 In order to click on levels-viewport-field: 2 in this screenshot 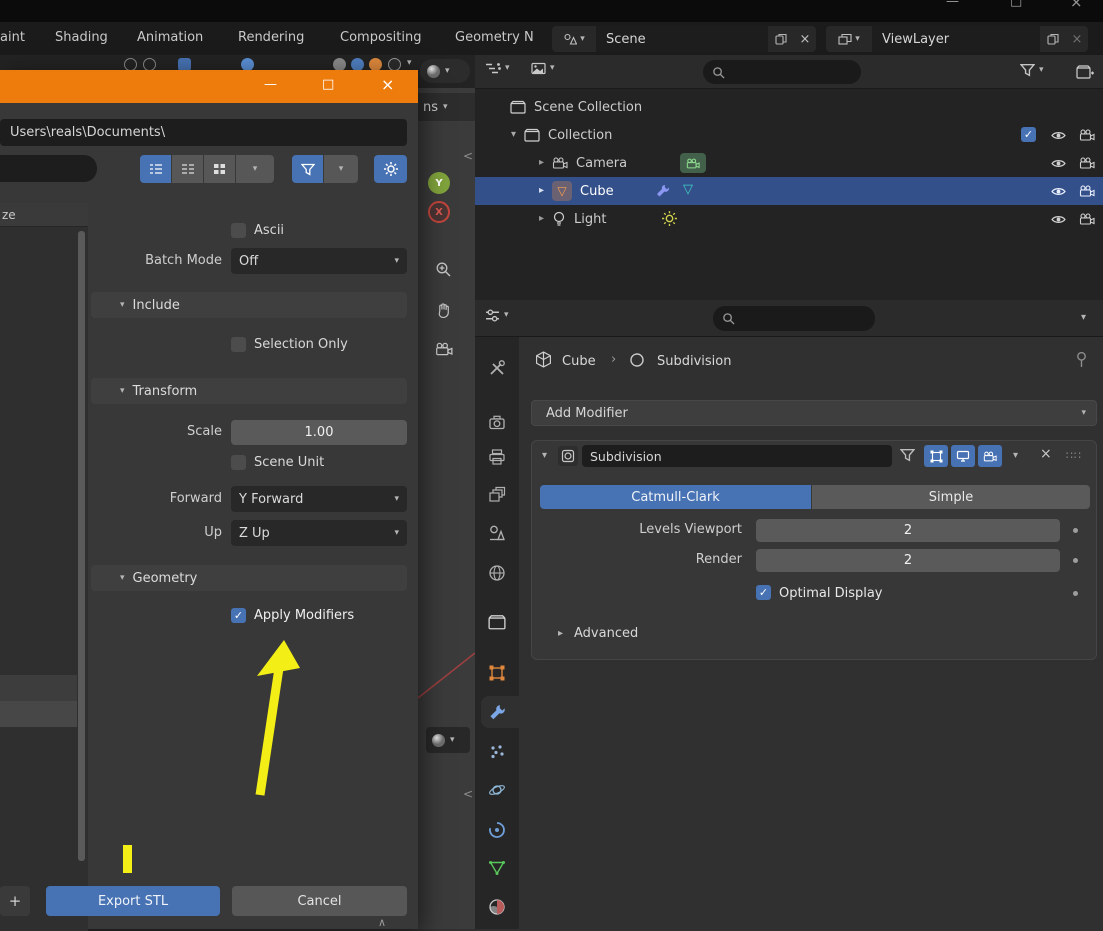, I will do `click(908, 530)`.